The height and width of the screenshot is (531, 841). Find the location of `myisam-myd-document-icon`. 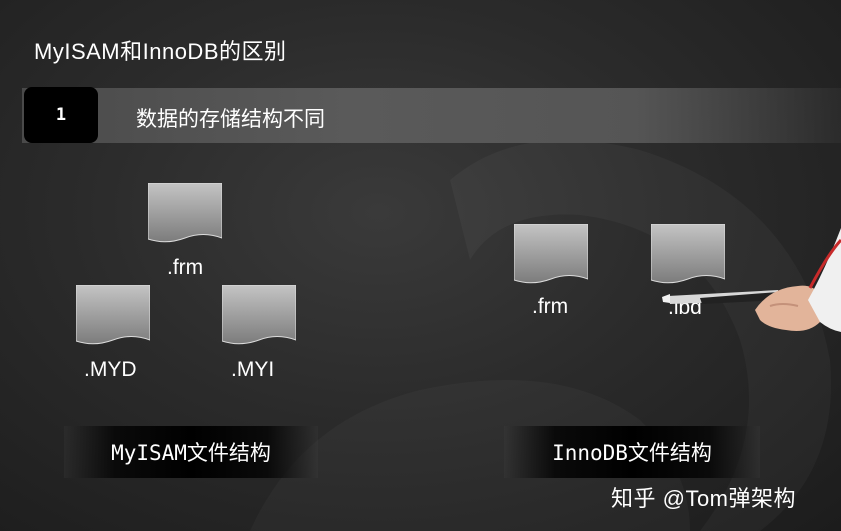

myisam-myd-document-icon is located at coordinates (113, 315).